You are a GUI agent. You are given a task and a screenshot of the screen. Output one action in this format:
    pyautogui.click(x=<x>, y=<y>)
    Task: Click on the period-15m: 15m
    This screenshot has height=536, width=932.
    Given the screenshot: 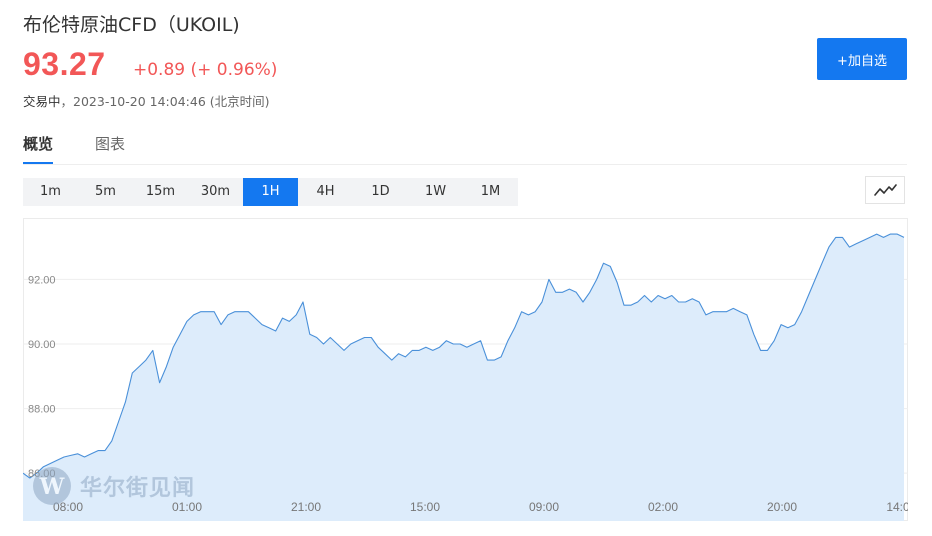 What is the action you would take?
    pyautogui.click(x=160, y=192)
    